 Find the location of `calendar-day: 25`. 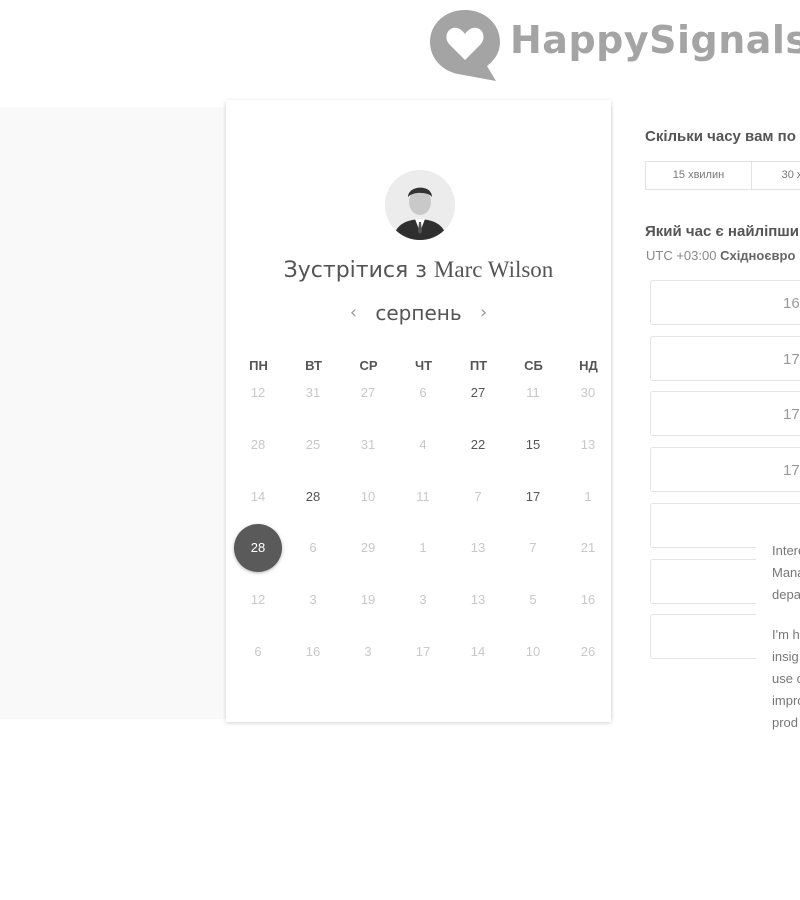

calendar-day: 25 is located at coordinates (313, 444).